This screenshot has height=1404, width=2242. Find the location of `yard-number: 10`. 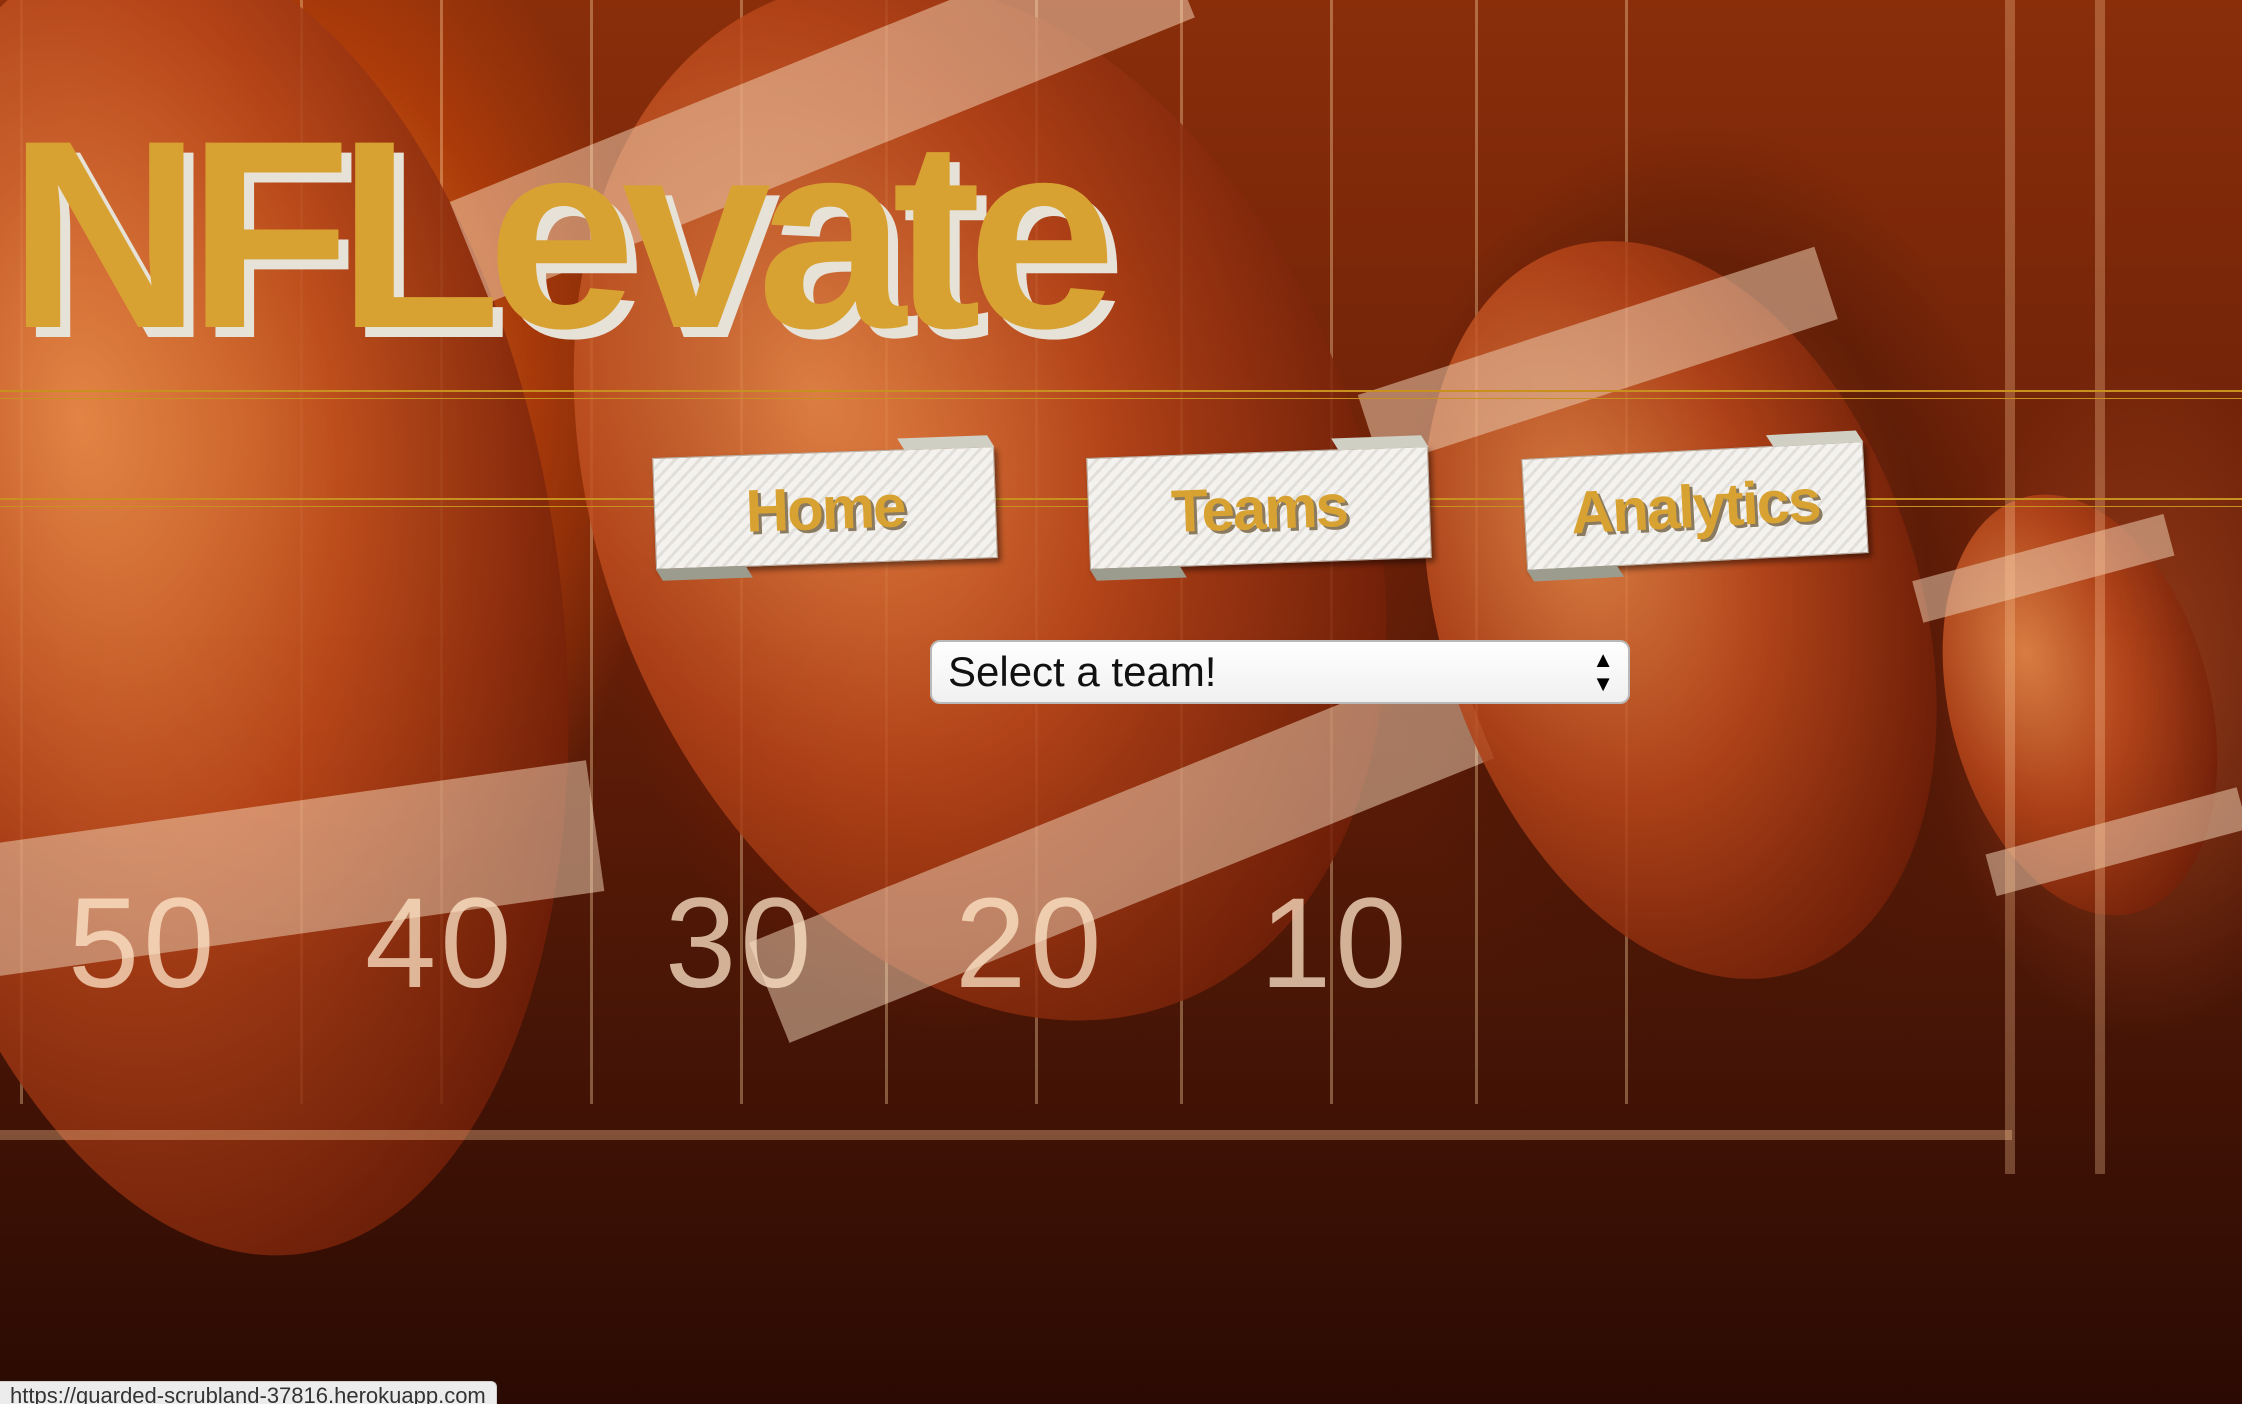

yard-number: 10 is located at coordinates (1335, 943).